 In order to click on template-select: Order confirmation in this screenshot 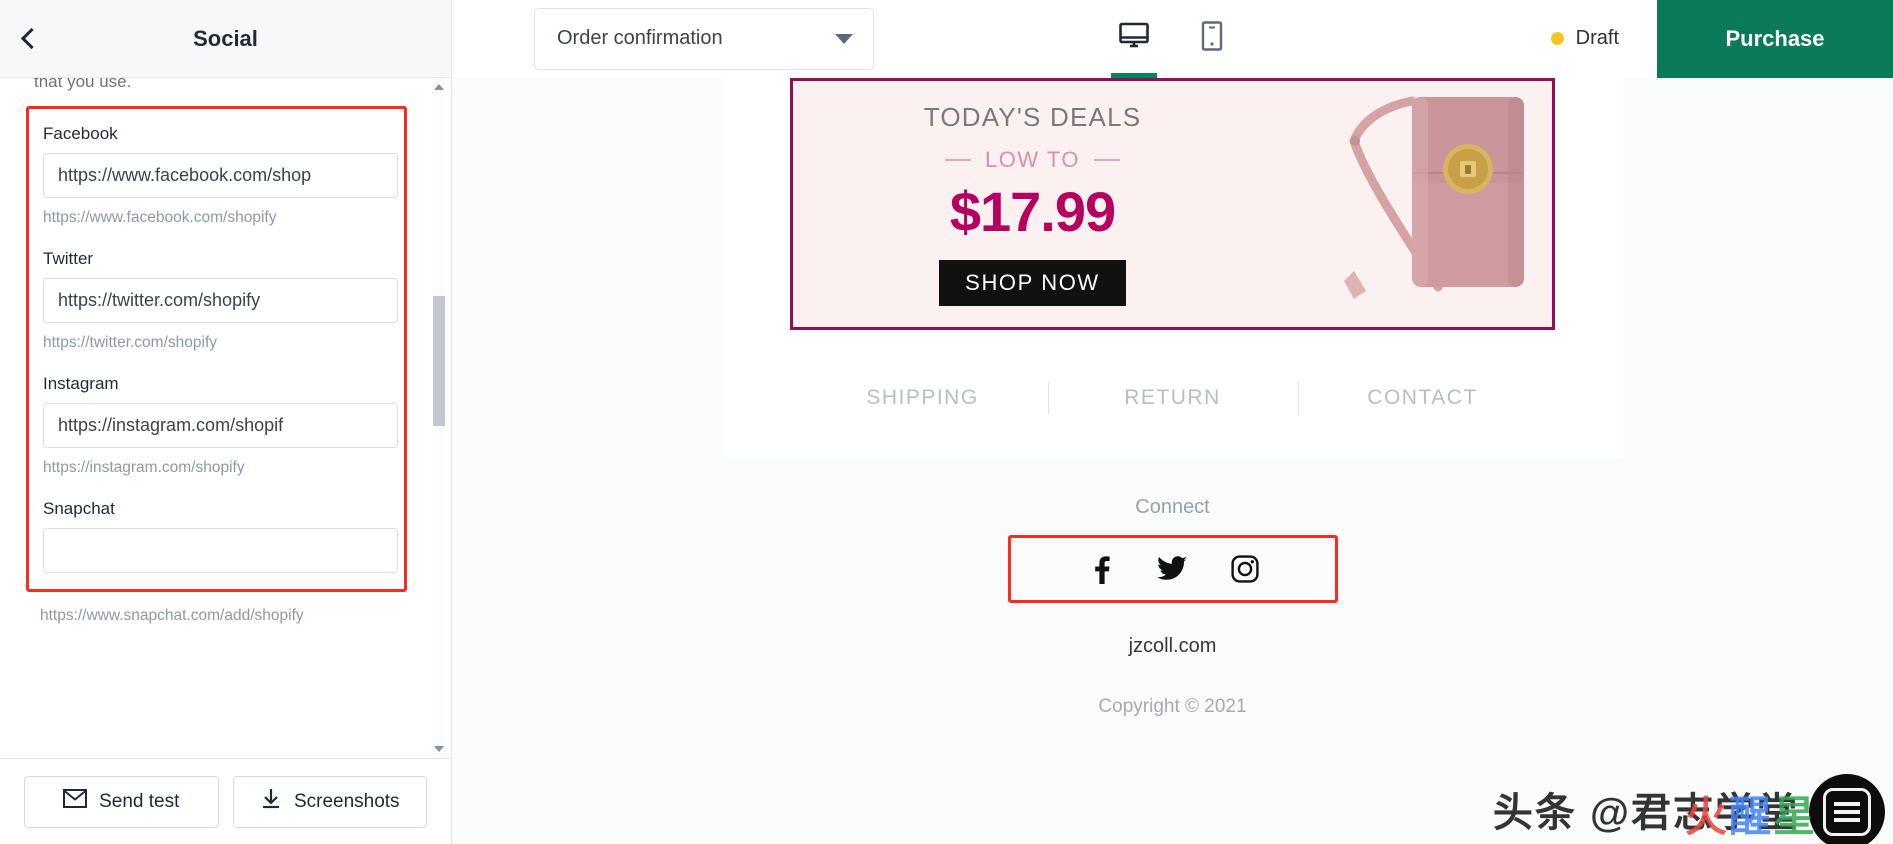, I will do `click(704, 38)`.